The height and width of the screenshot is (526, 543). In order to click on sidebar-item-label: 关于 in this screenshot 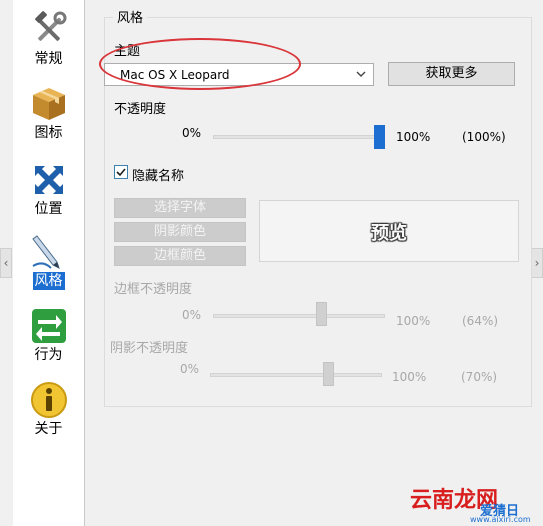, I will do `click(48, 429)`.